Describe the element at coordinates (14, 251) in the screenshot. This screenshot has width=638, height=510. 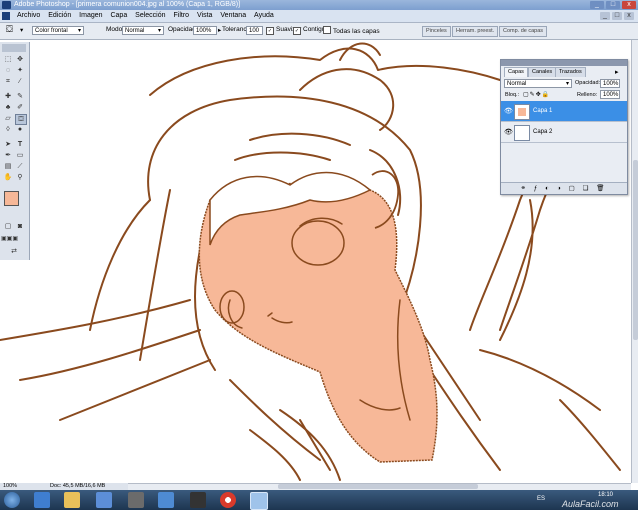
I see `jump-to-imageready-icon: ⇄` at that location.